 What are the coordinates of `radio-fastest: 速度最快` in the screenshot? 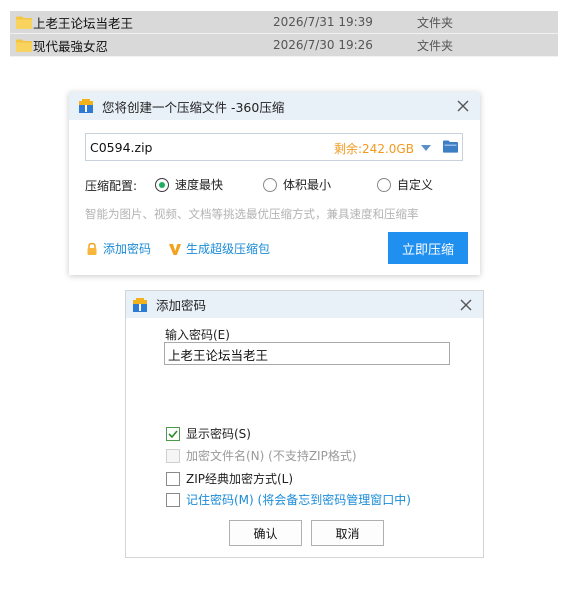 It's located at (189, 184).